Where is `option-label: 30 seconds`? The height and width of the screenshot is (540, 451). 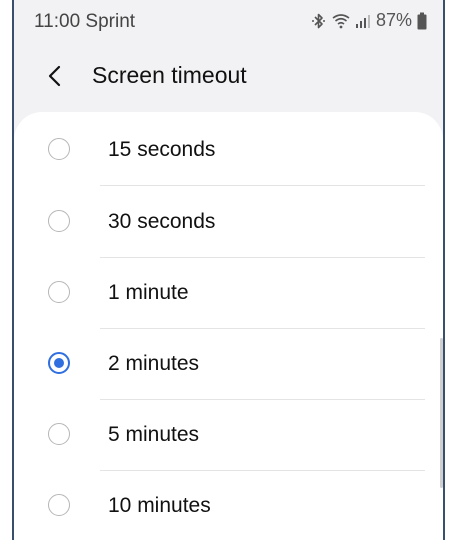
option-label: 30 seconds is located at coordinates (162, 221).